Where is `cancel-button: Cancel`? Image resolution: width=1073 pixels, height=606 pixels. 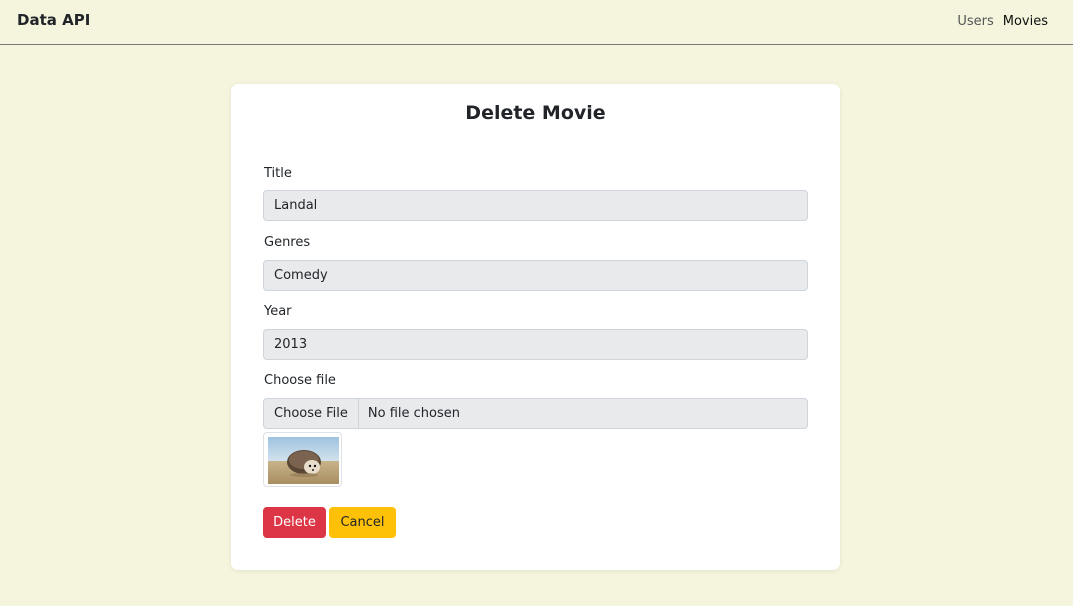
cancel-button: Cancel is located at coordinates (362, 522).